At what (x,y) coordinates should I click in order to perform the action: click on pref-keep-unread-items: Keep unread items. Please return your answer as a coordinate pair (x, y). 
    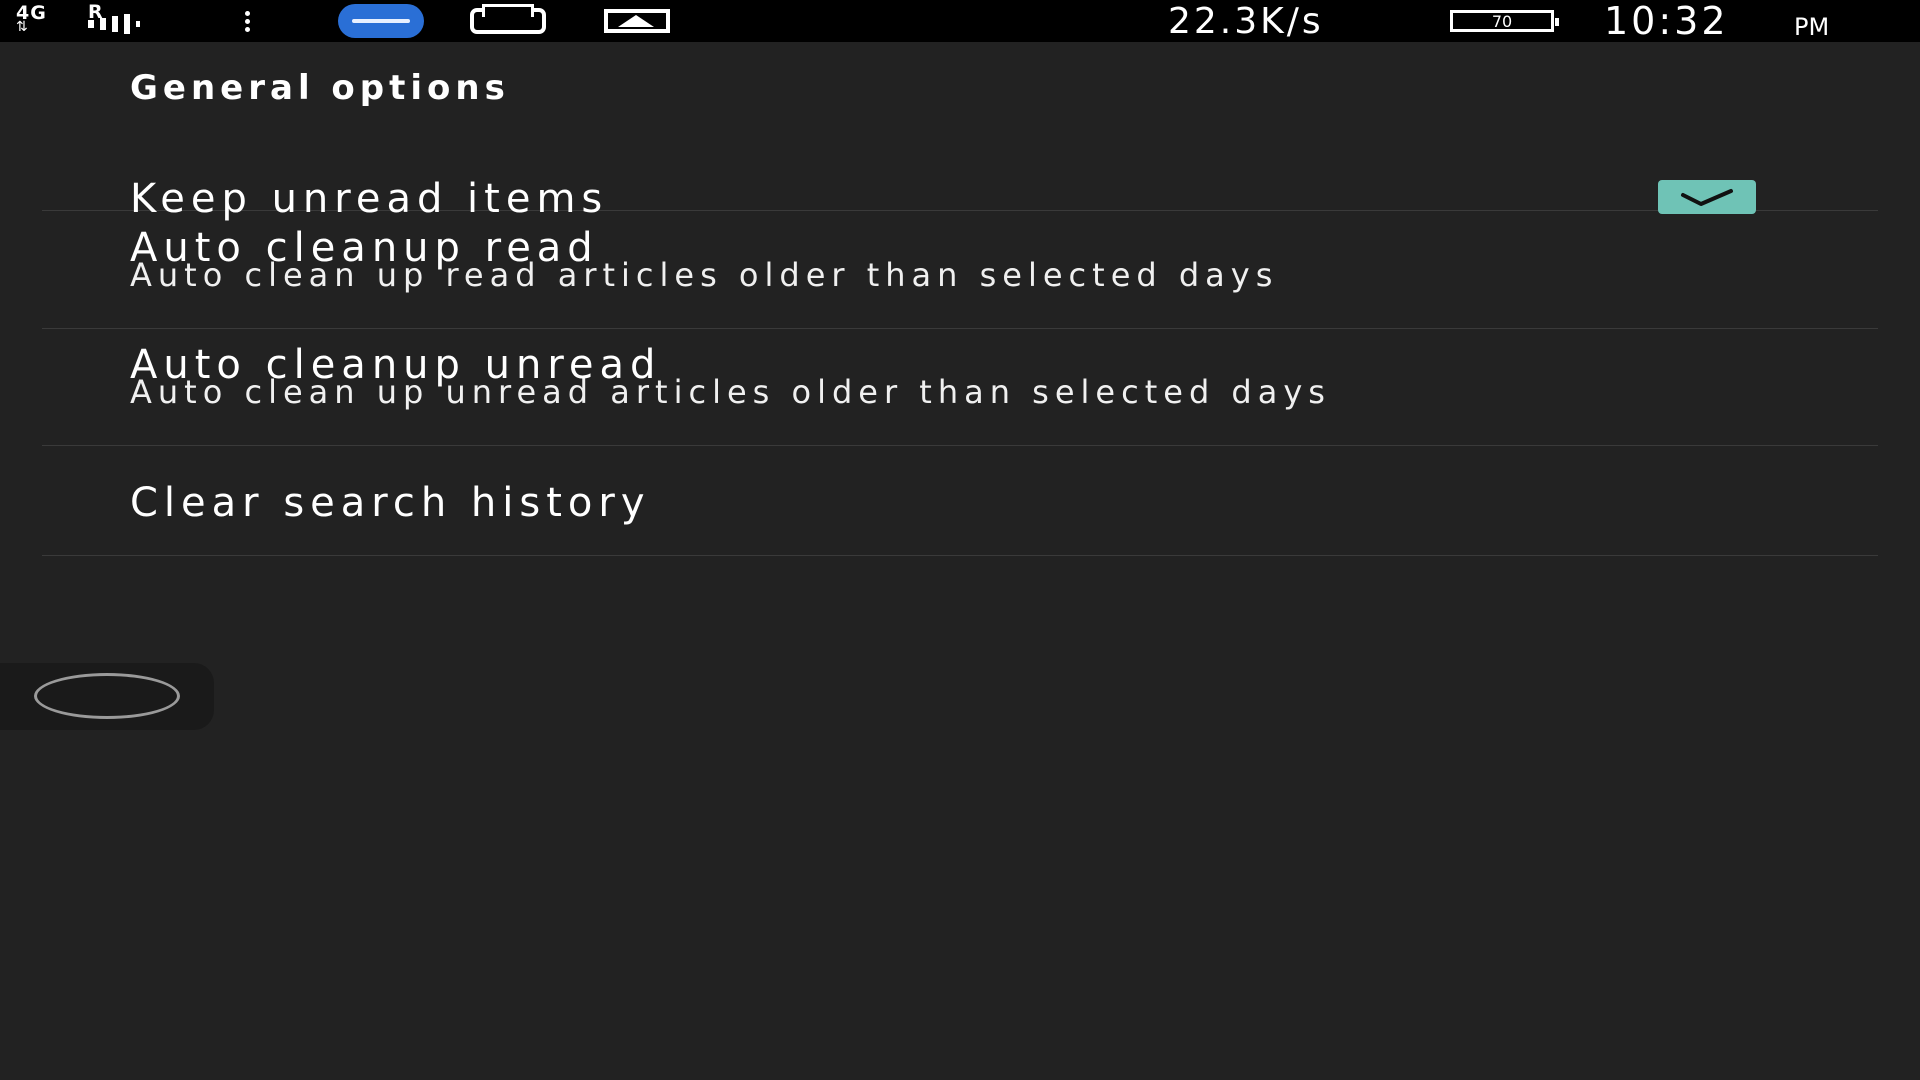
    Looking at the image, I should click on (960, 162).